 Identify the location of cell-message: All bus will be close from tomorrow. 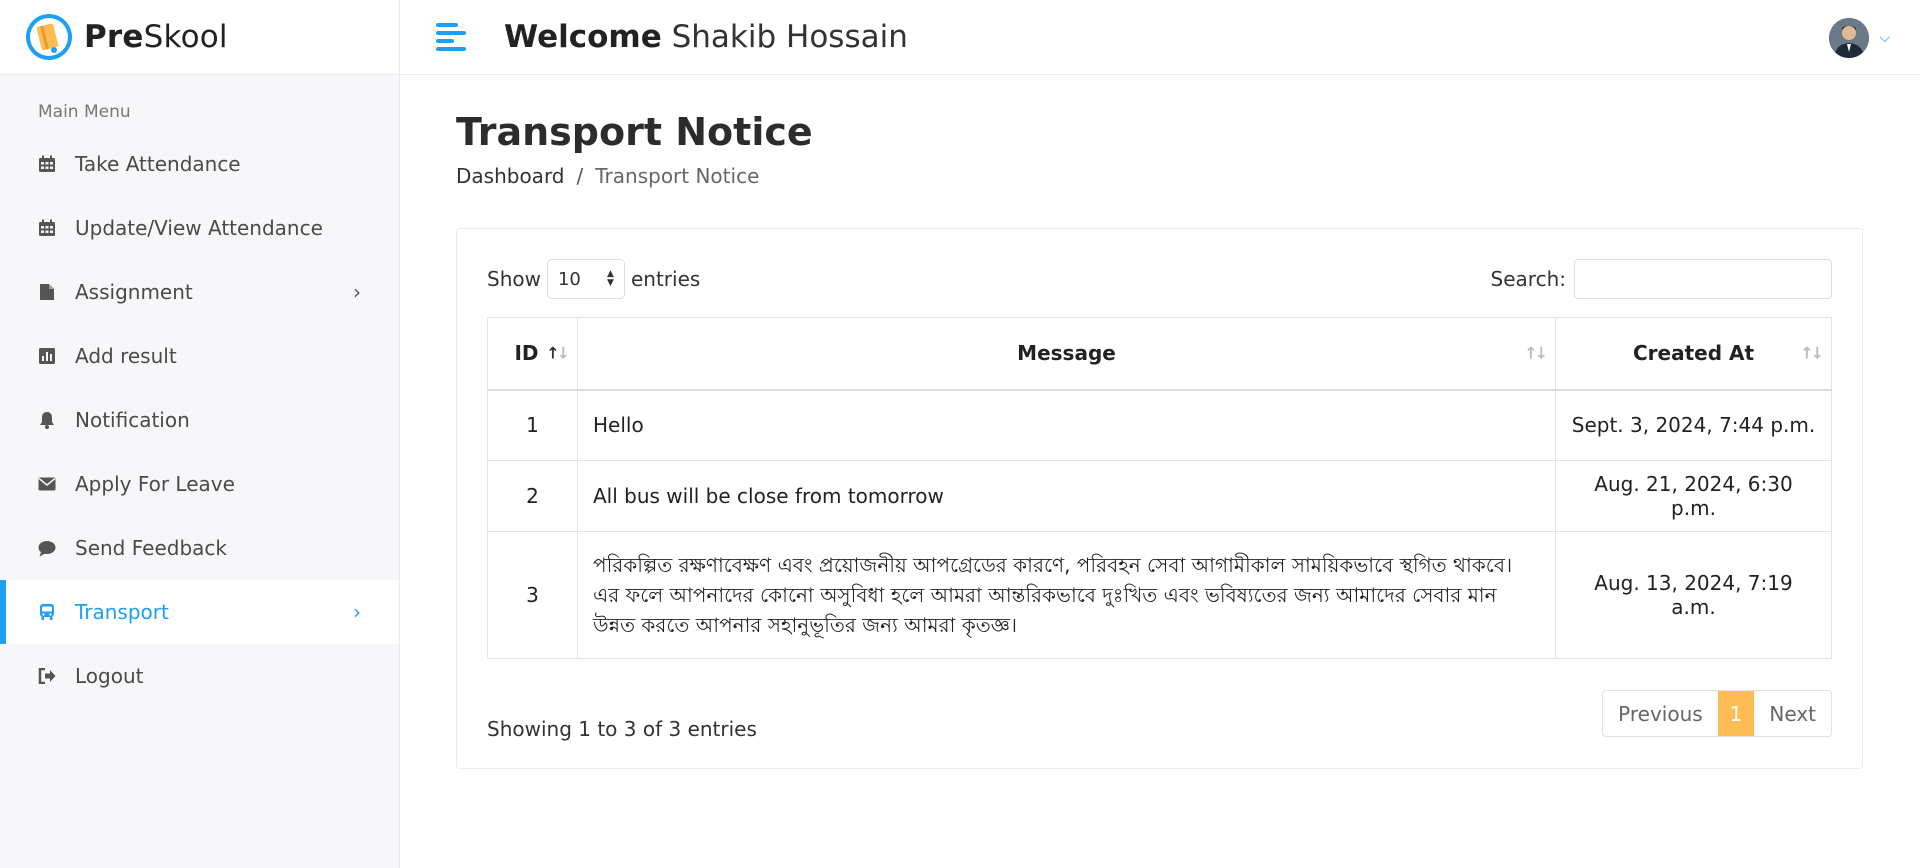
(1066, 496).